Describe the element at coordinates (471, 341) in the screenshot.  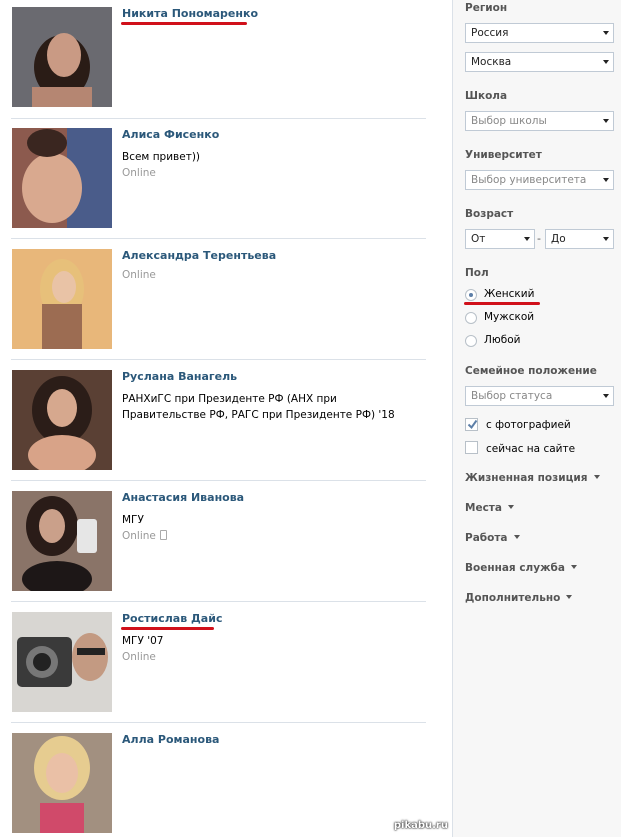
I see `radio-any` at that location.